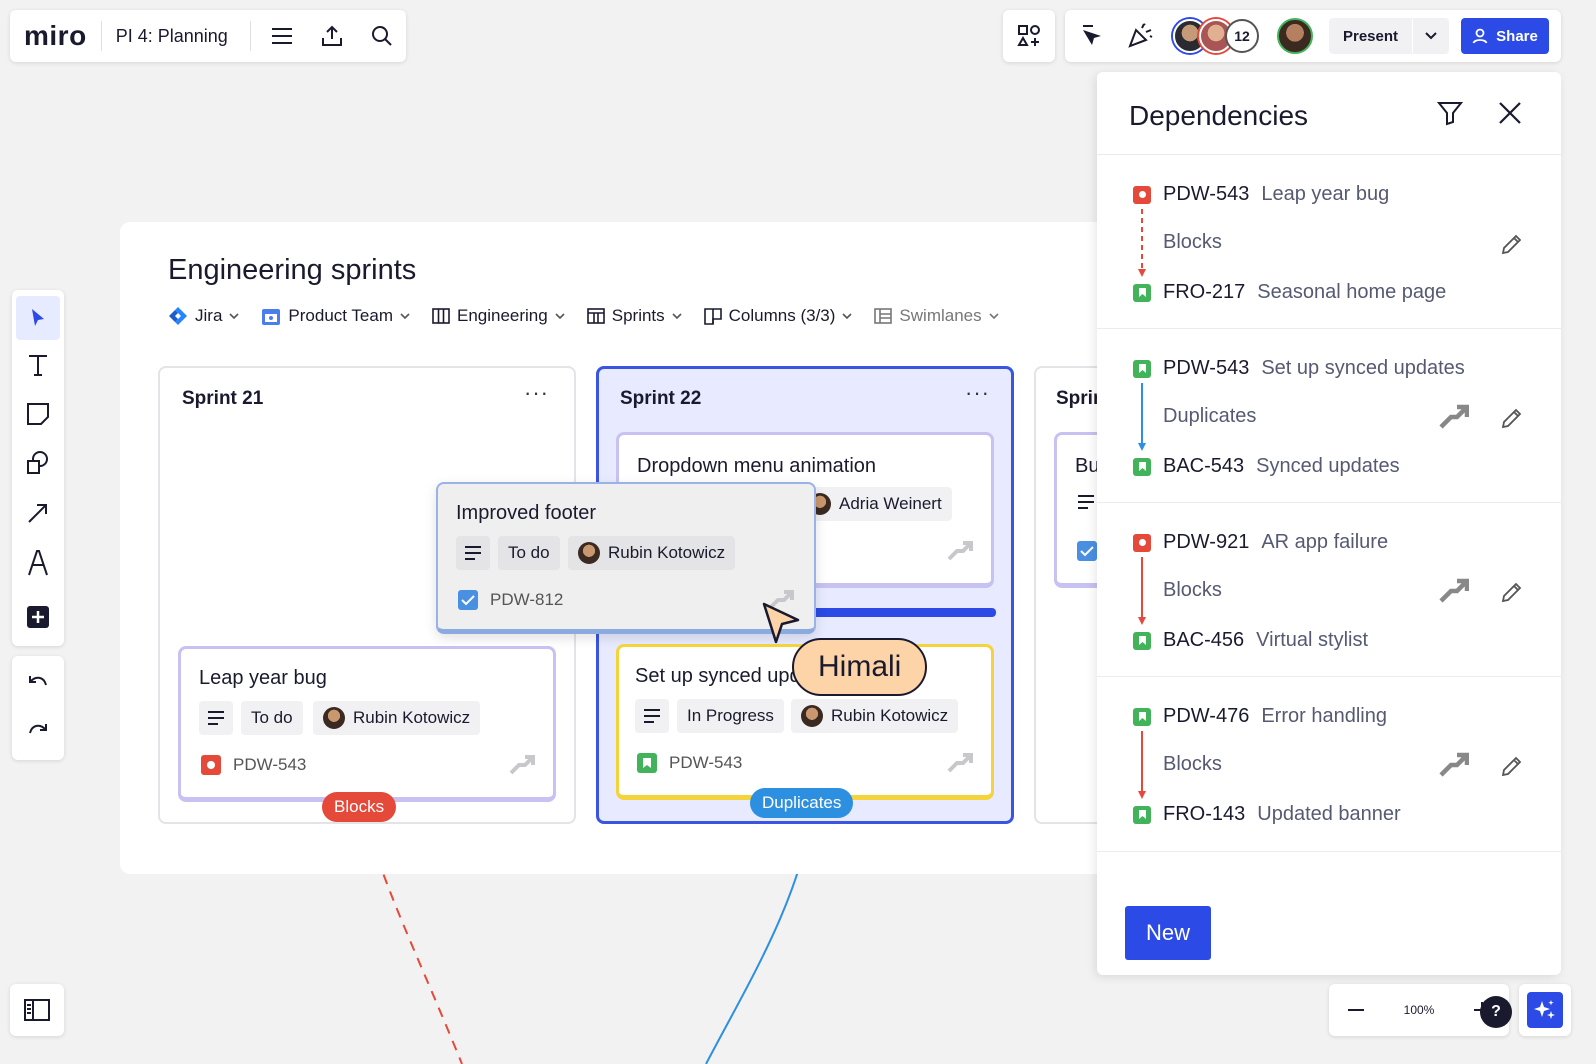 The image size is (1596, 1064). Describe the element at coordinates (860, 667) in the screenshot. I see `collaborator-name-tag: Himali` at that location.